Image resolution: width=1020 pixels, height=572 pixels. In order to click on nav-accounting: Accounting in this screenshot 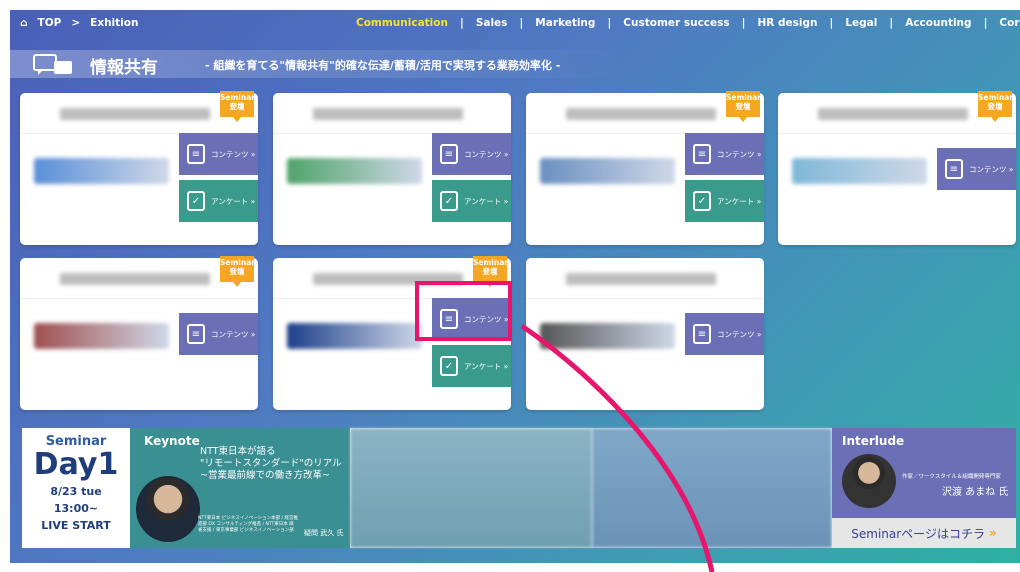, I will do `click(938, 23)`.